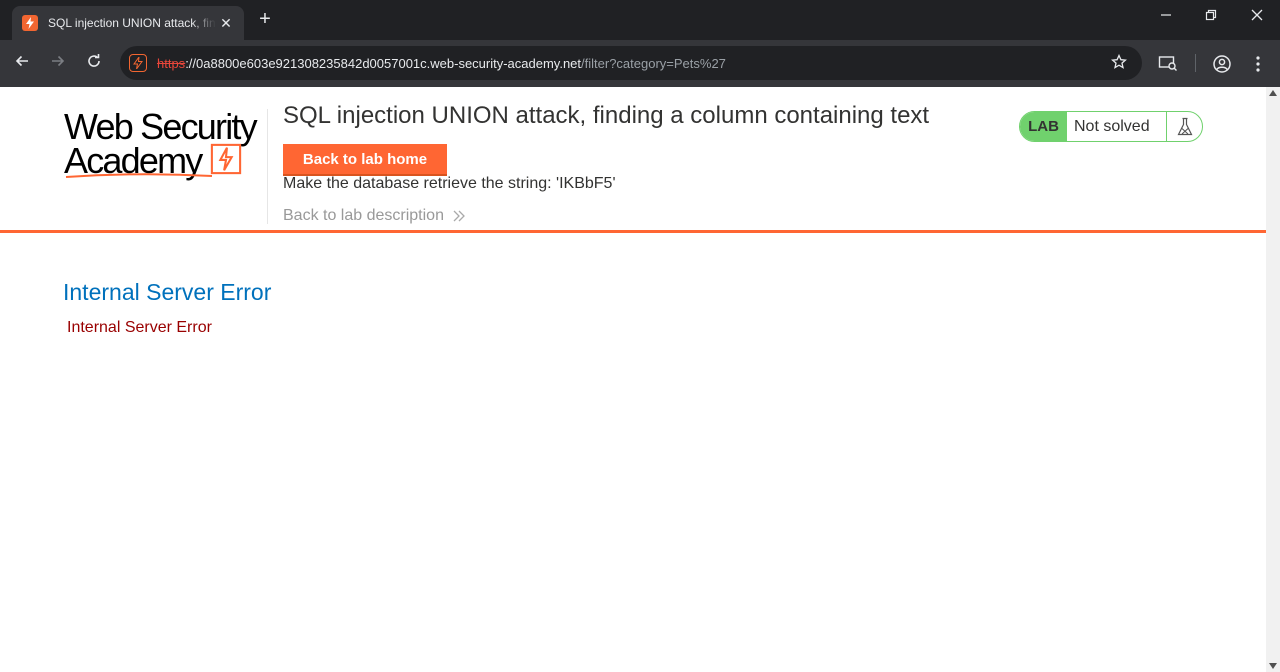 Image resolution: width=1280 pixels, height=672 pixels. What do you see at coordinates (226, 159) in the screenshot?
I see `logo-lightning-icon` at bounding box center [226, 159].